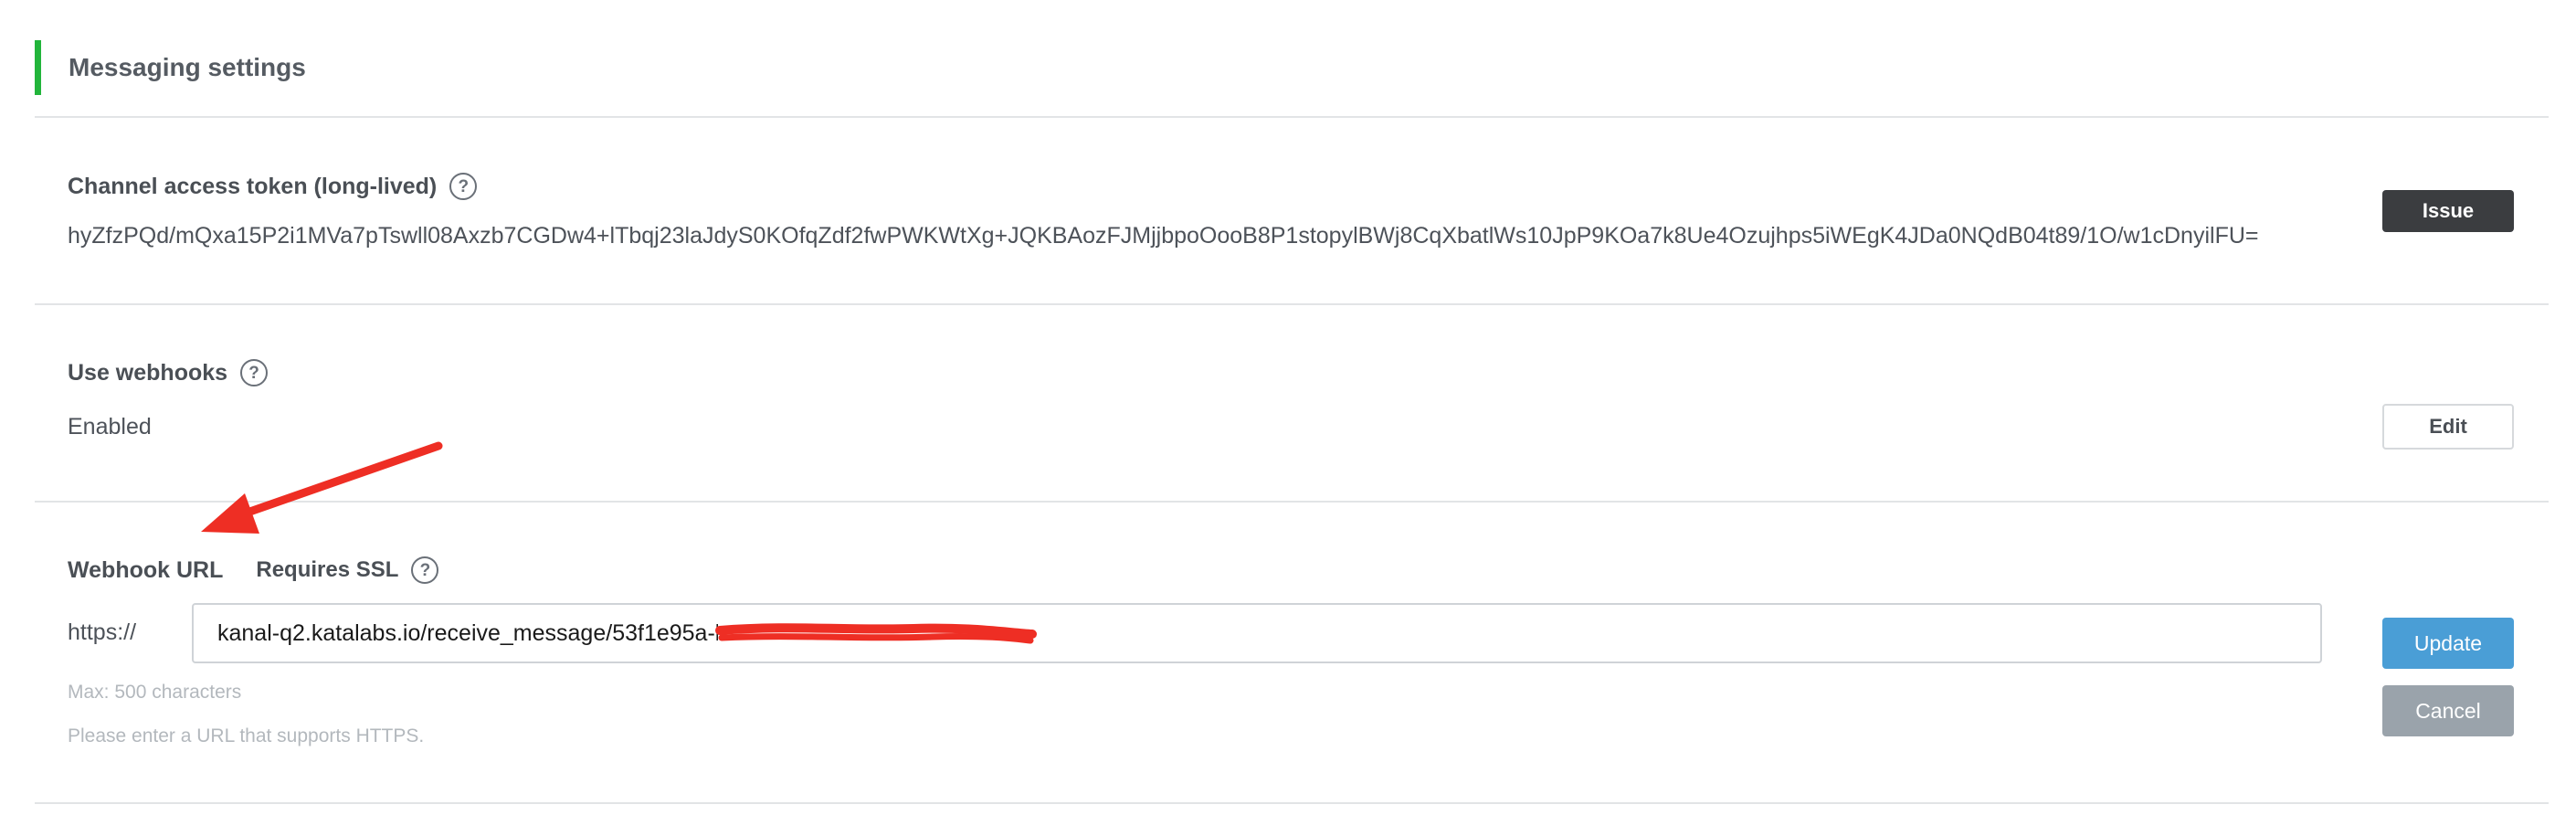  What do you see at coordinates (155, 692) in the screenshot?
I see `max-characters-hint: Max: 500 characters` at bounding box center [155, 692].